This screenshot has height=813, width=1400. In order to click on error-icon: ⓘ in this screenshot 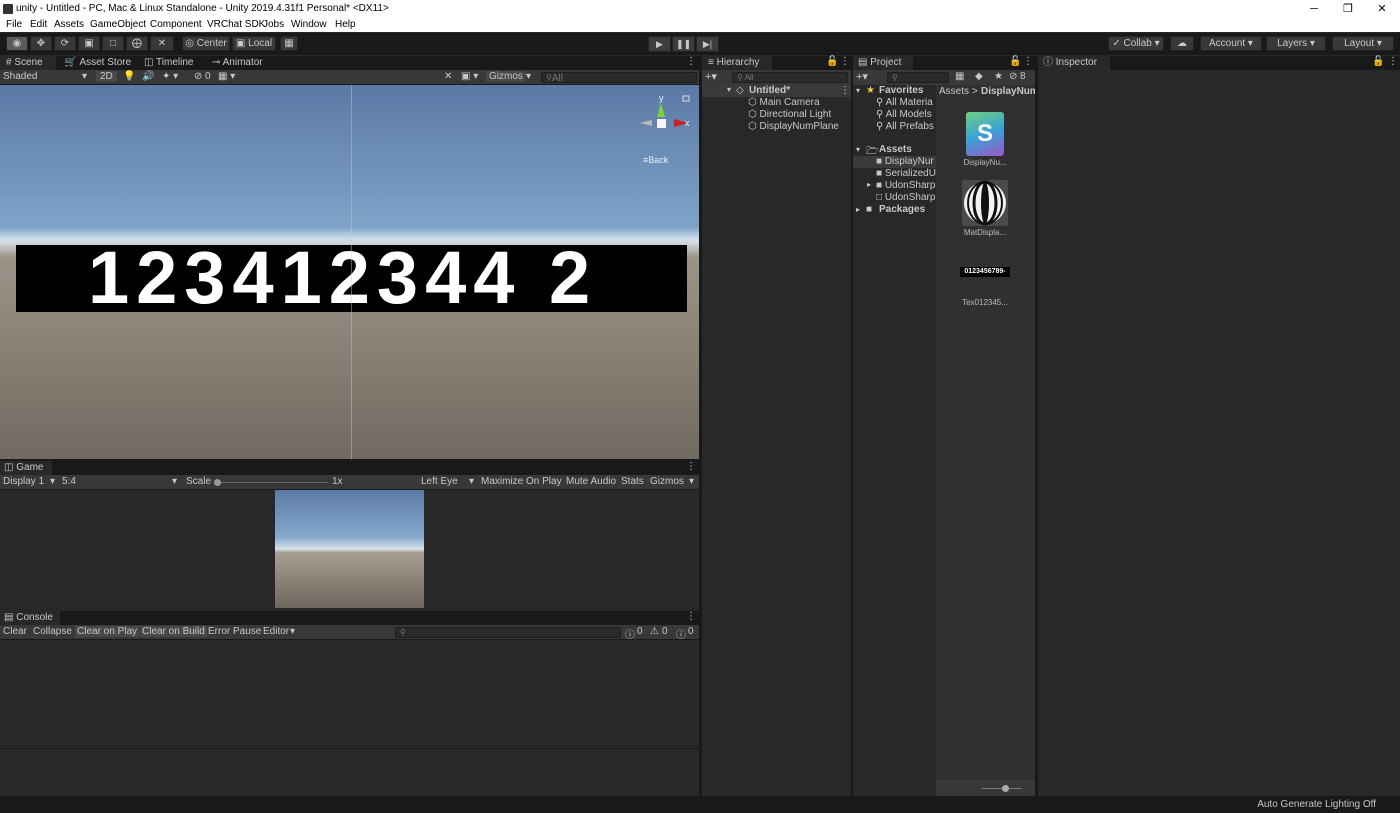, I will do `click(681, 633)`.